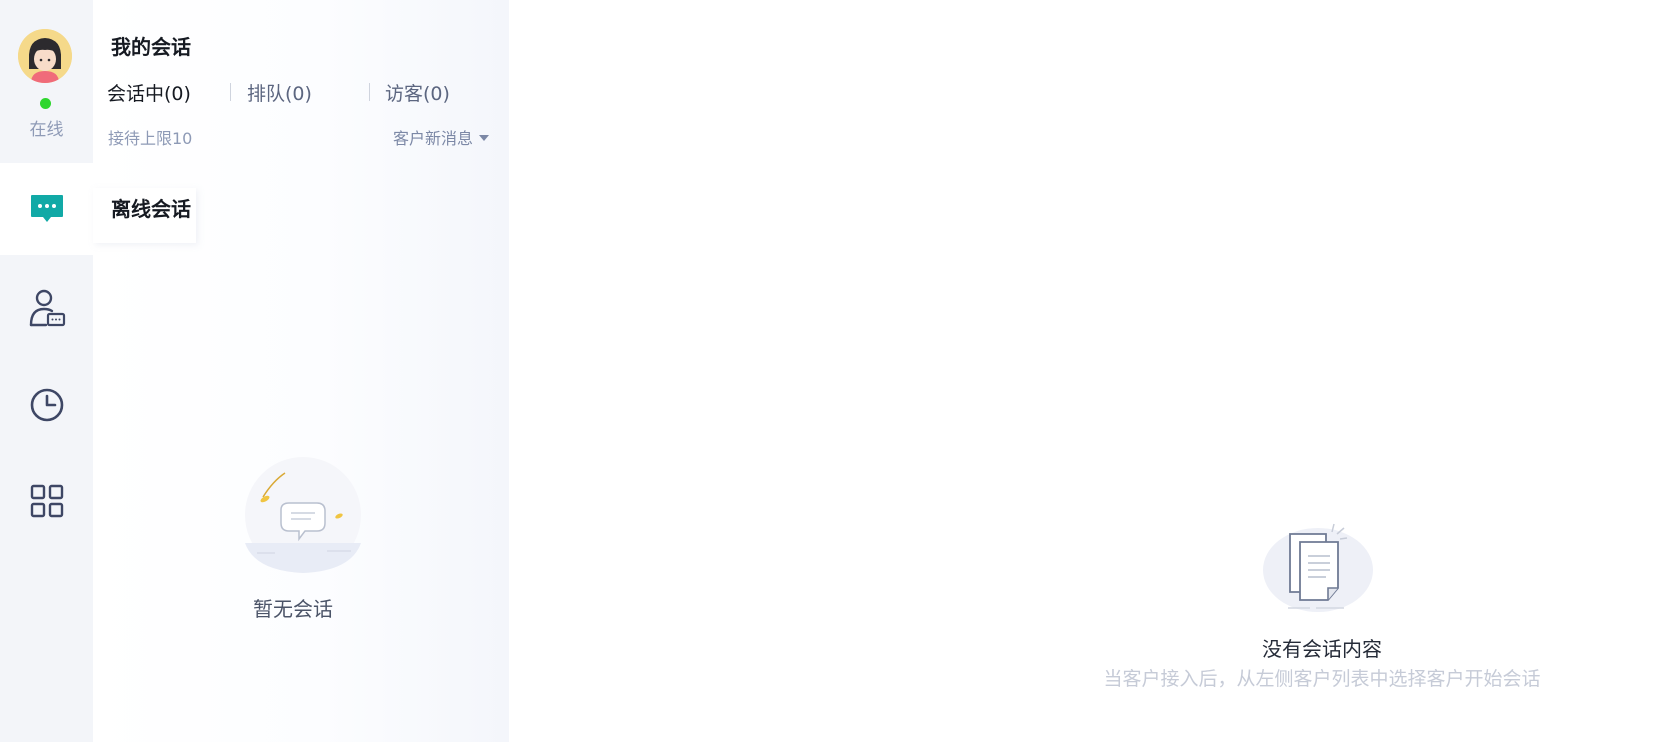 This screenshot has width=1677, height=742. I want to click on nav-item-apps, so click(46, 501).